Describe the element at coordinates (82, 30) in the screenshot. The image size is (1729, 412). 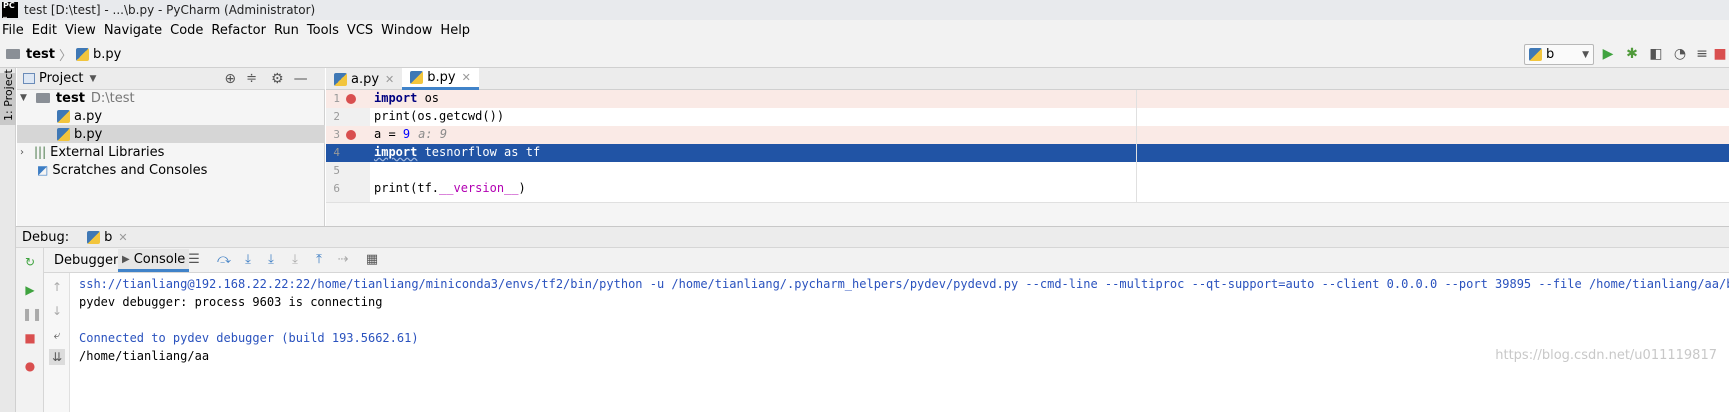
I see `menu-view: View` at that location.